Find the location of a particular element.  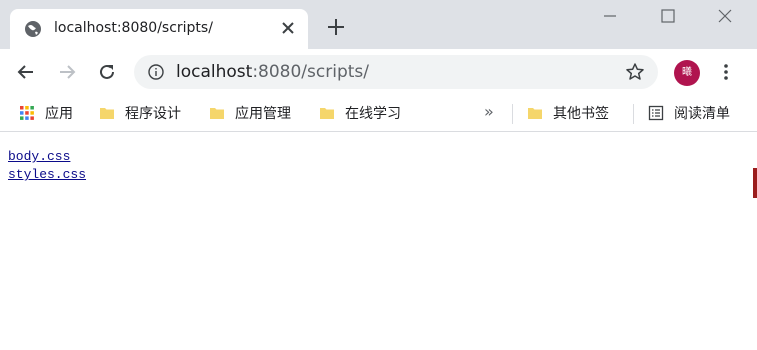

bookmark-folder-app-management: 应用管理 is located at coordinates (250, 113).